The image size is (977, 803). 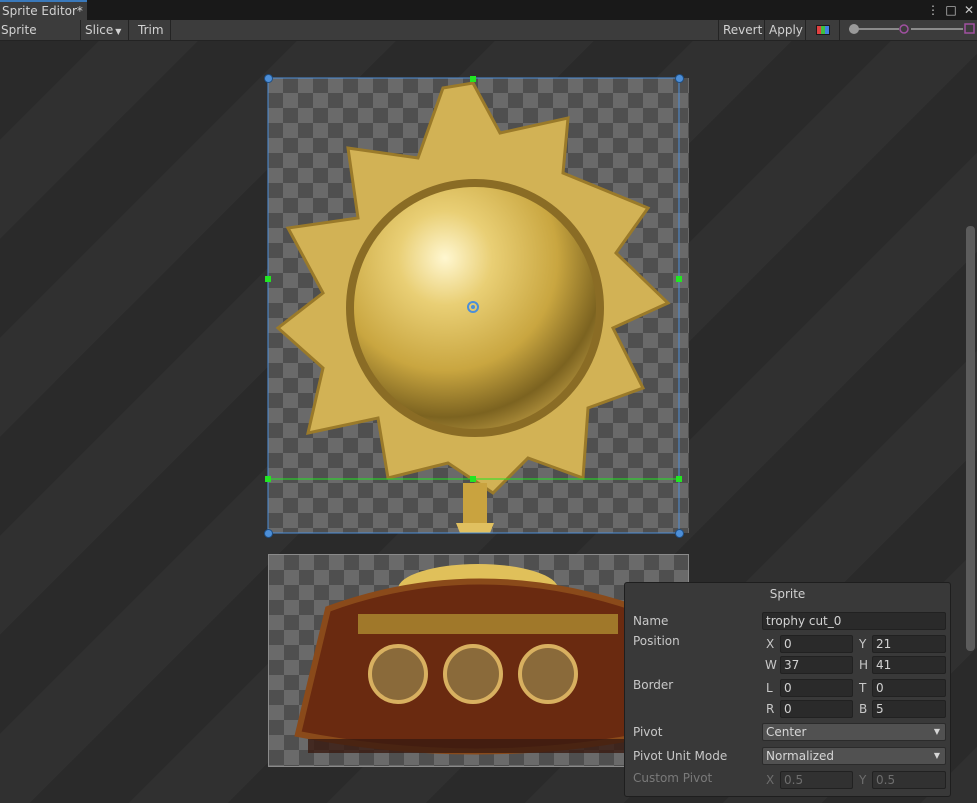 I want to click on maximize-icon: □, so click(x=951, y=10).